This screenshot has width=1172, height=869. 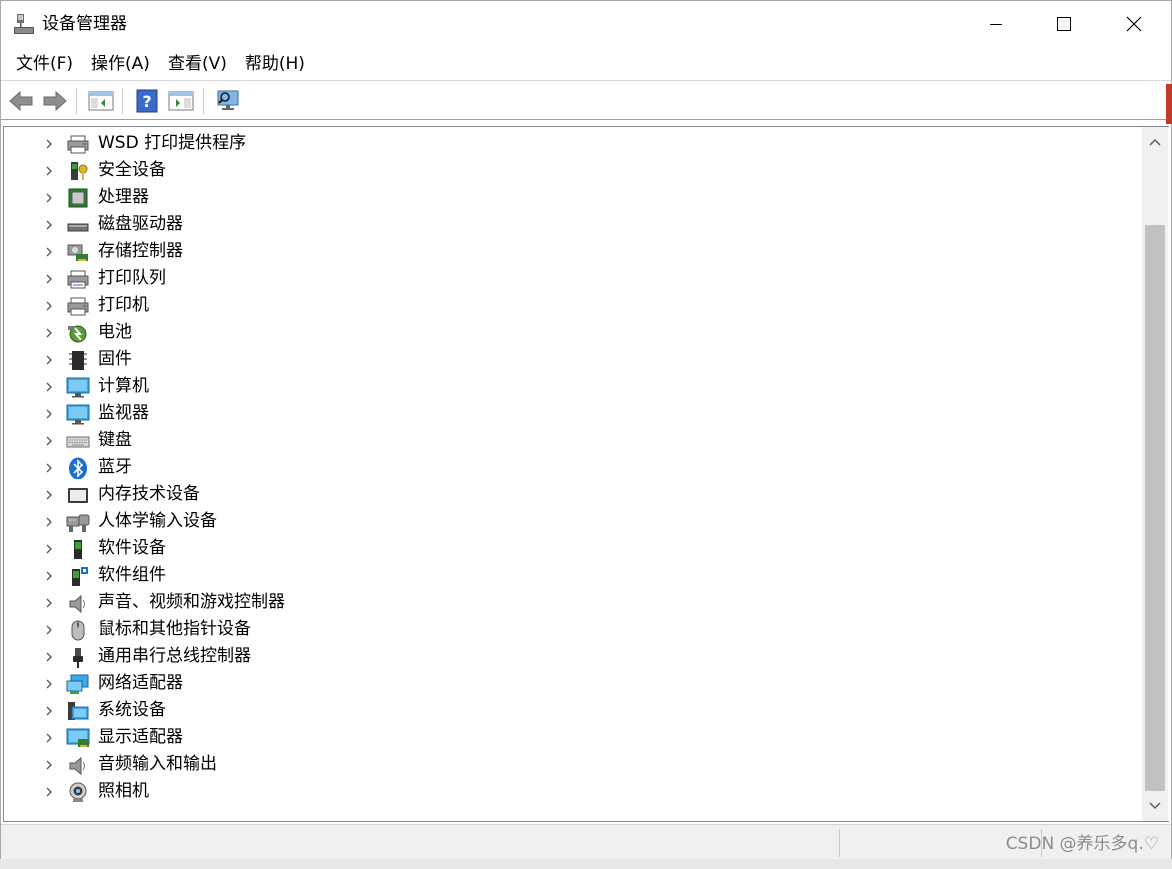 What do you see at coordinates (78, 603) in the screenshot?
I see `sound-icon` at bounding box center [78, 603].